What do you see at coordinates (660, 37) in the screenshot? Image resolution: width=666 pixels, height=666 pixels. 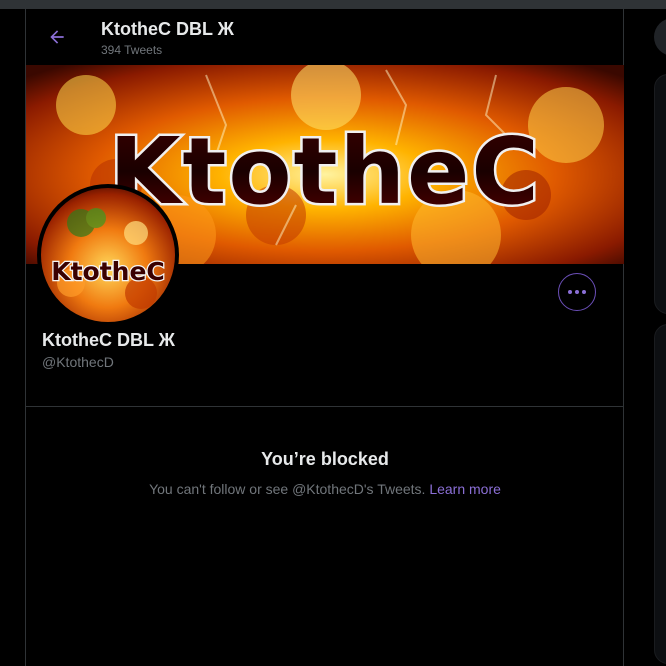 I see `search-bar` at bounding box center [660, 37].